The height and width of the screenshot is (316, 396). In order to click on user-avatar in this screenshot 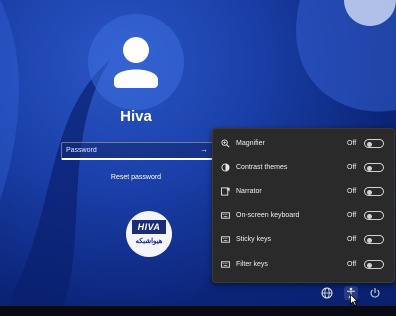, I will do `click(136, 62)`.